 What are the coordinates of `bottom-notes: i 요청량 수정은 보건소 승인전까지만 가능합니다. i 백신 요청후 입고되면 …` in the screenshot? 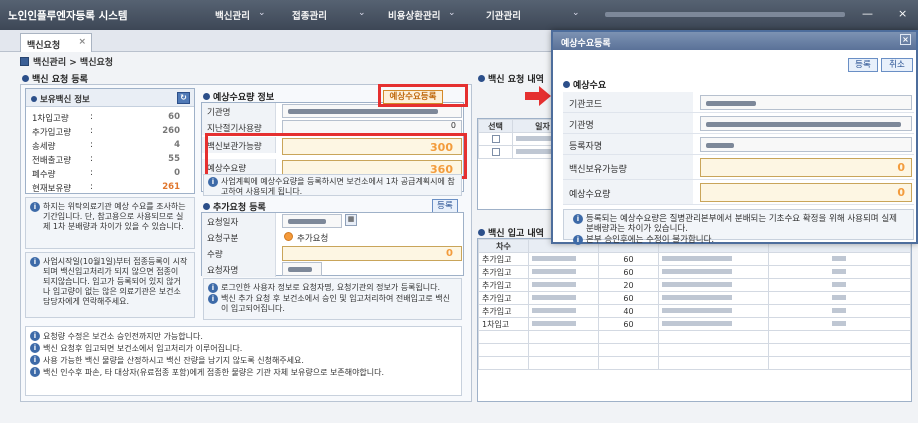 It's located at (243, 361).